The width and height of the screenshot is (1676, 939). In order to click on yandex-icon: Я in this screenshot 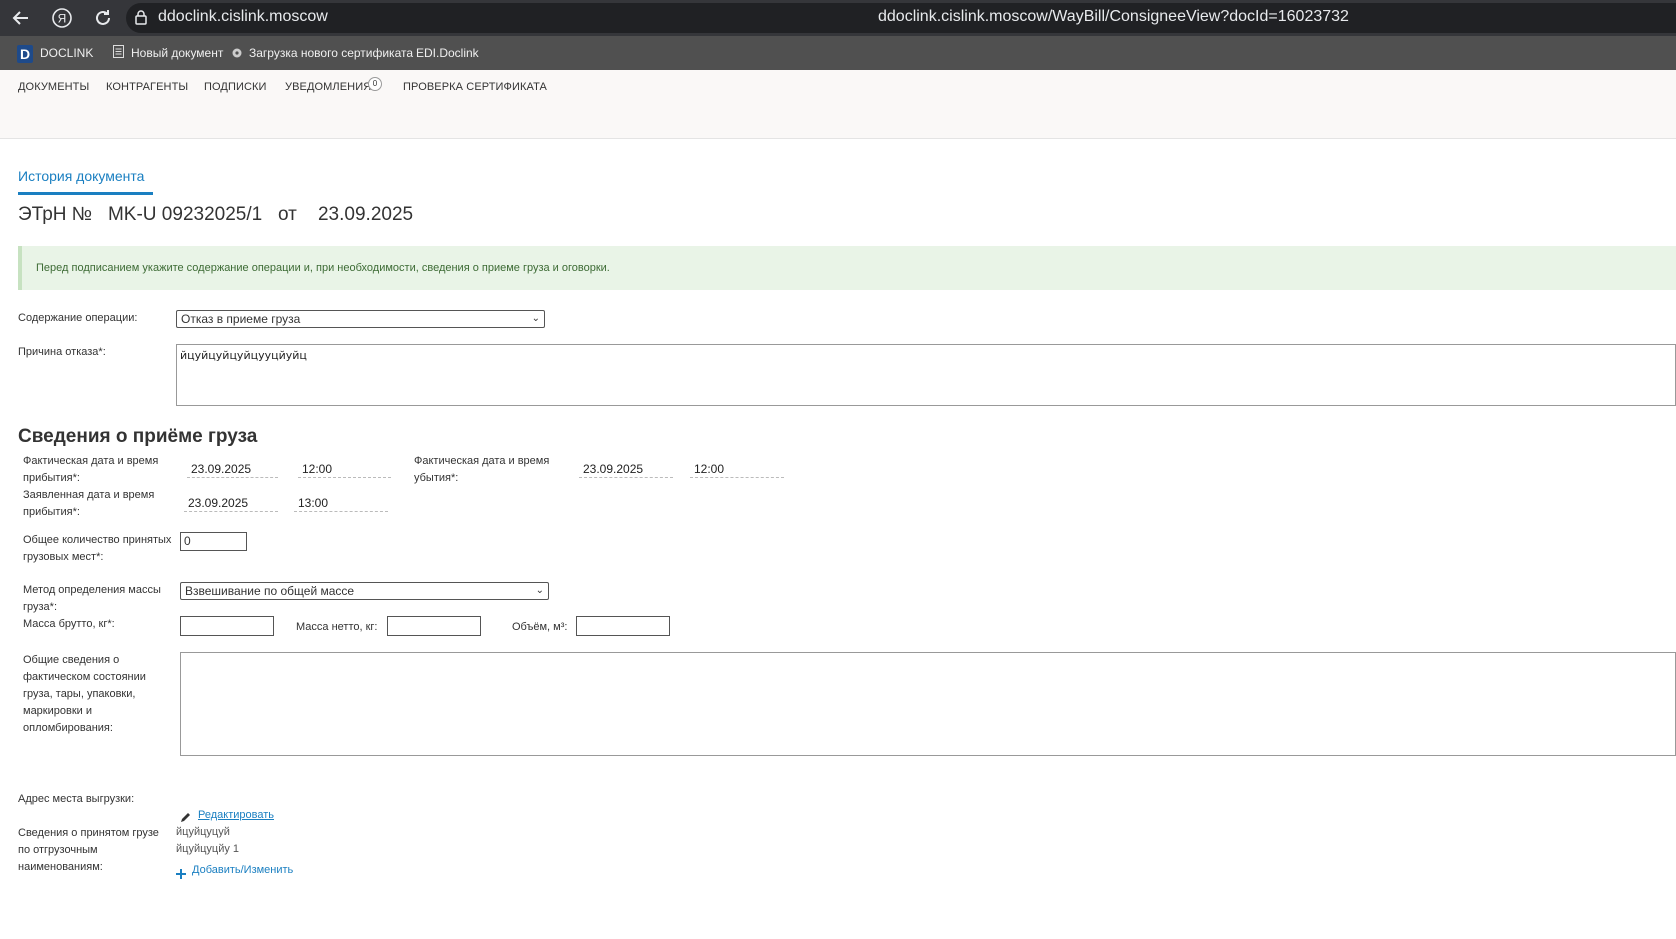, I will do `click(62, 18)`.